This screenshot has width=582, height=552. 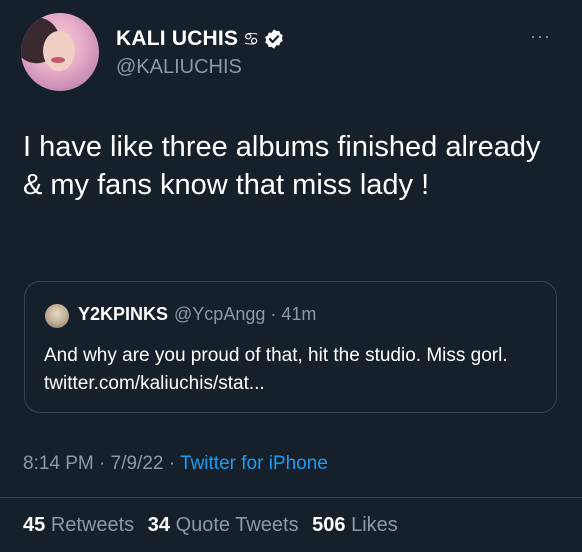 I want to click on likes-count: 506, so click(x=329, y=525).